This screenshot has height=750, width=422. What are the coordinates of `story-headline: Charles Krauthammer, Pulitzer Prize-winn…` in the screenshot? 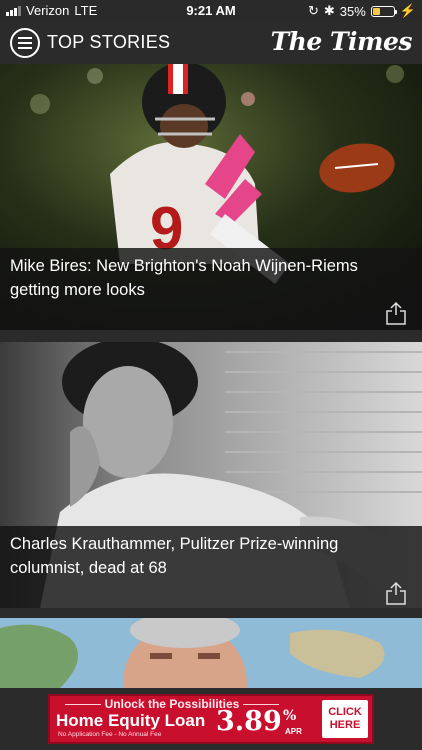 It's located at (196, 556).